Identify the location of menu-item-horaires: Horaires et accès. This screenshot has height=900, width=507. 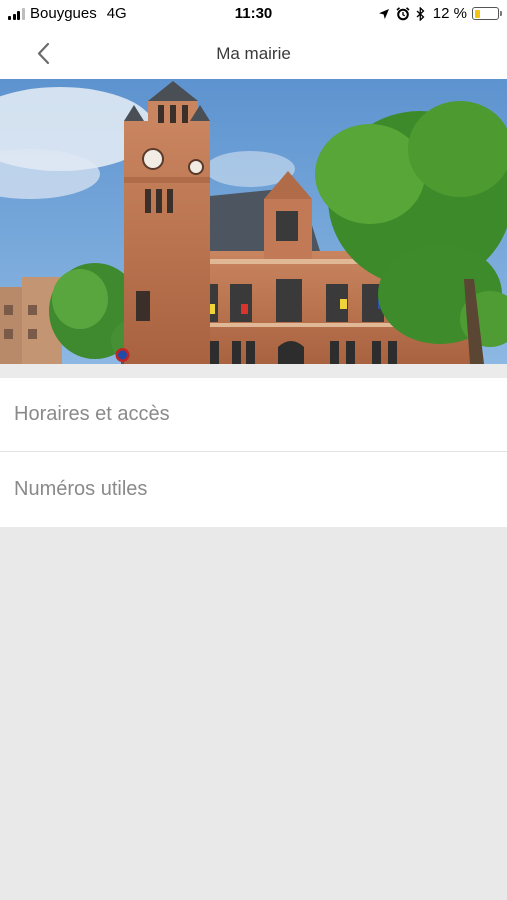
(253, 415).